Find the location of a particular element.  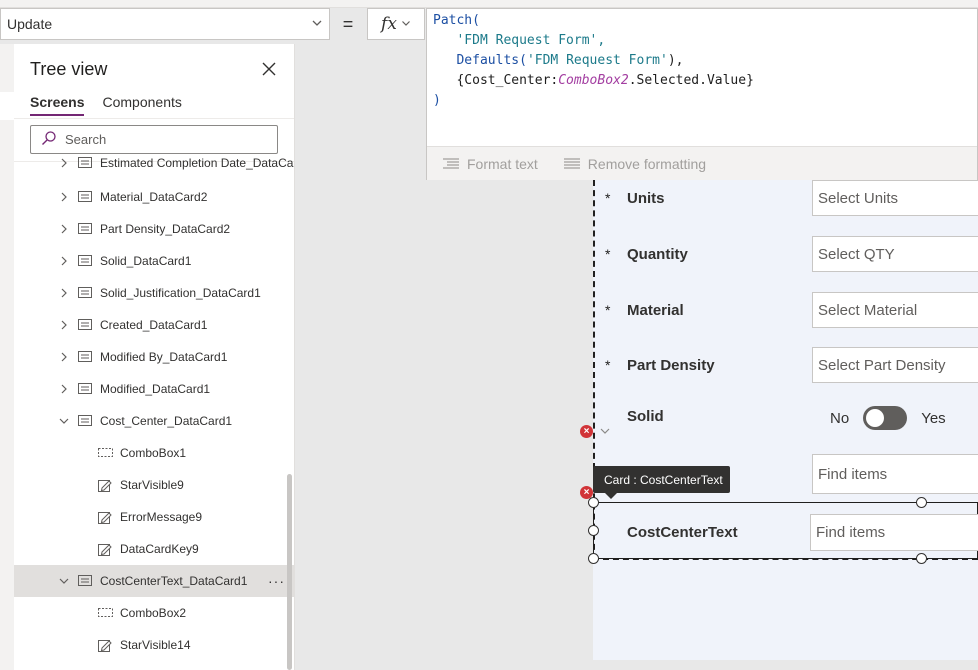

tree-scrollbar is located at coordinates (289, 572).